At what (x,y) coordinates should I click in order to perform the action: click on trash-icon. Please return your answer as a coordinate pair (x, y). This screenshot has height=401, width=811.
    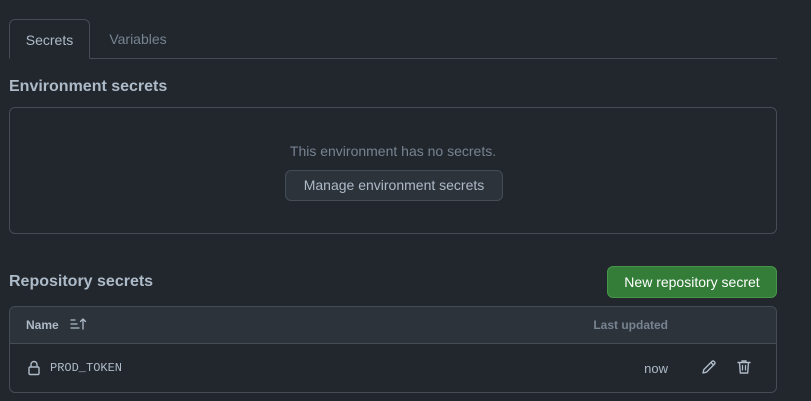
    Looking at the image, I should click on (744, 367).